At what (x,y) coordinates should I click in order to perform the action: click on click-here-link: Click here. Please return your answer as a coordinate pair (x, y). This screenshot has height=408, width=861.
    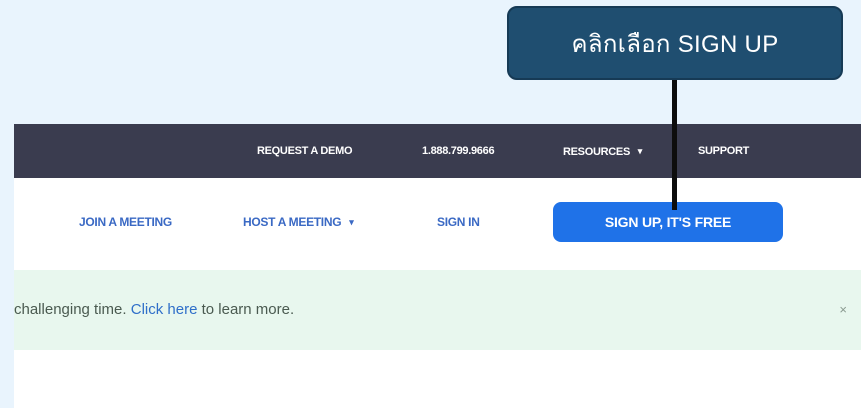
    Looking at the image, I should click on (164, 309).